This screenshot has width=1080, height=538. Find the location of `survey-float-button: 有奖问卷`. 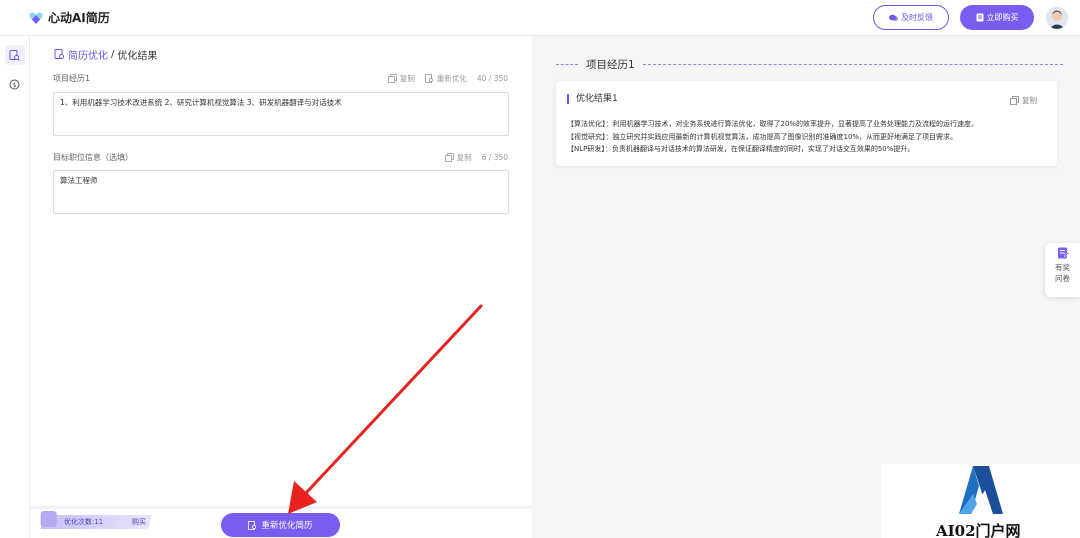

survey-float-button: 有奖问卷 is located at coordinates (1062, 270).